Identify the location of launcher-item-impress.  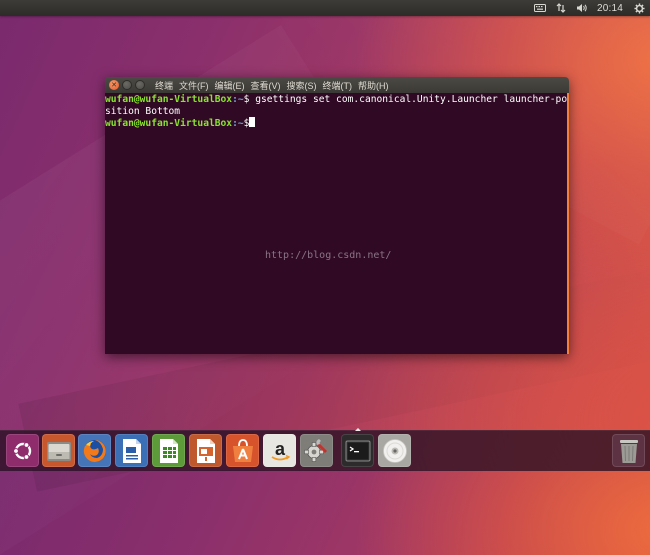
(205, 450).